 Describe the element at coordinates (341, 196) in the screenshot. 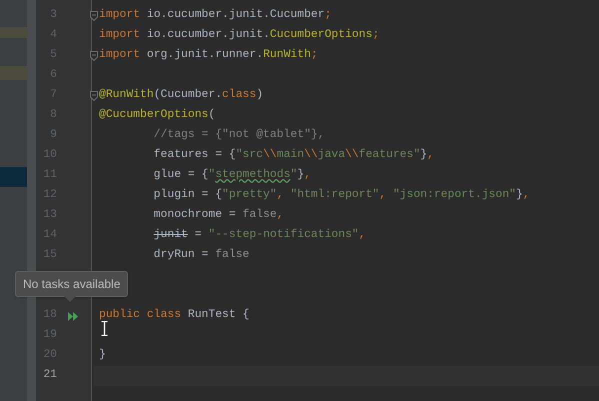

I see `code-line: plugin = {"pretty", "html:report", "json:report.json"},` at that location.